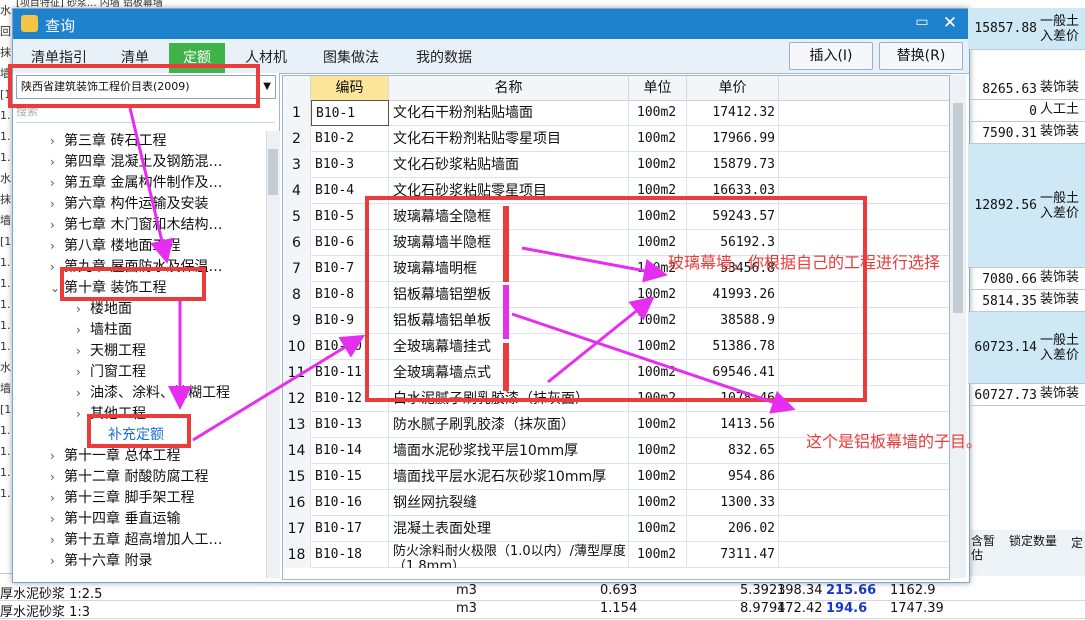  What do you see at coordinates (1009, 279) in the screenshot?
I see `background-row-value: 7080.66` at bounding box center [1009, 279].